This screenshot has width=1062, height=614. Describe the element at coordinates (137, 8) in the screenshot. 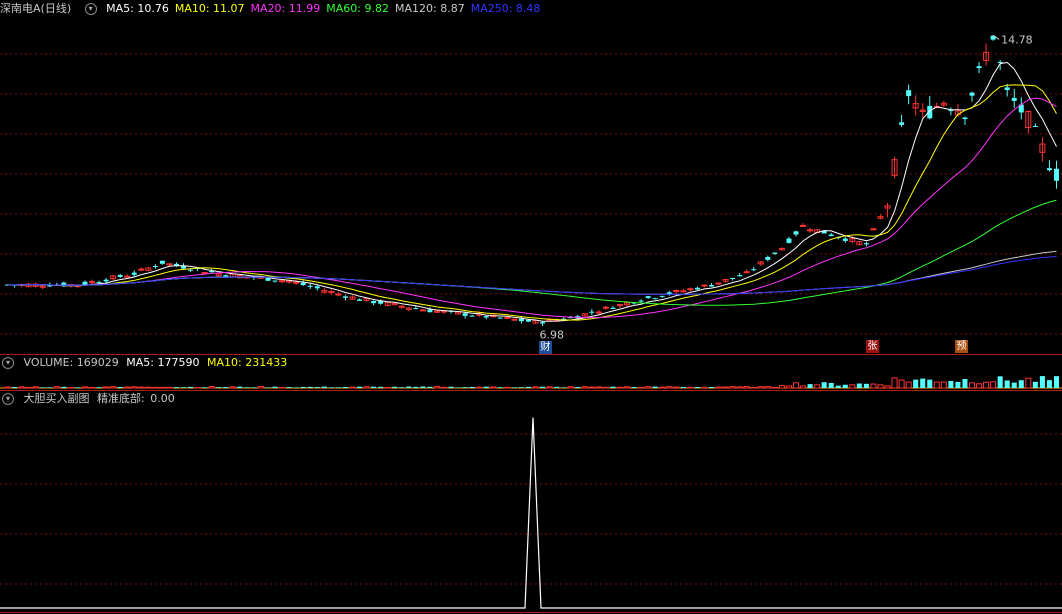

I see `ma-legend-item: MA5: 10.76` at that location.